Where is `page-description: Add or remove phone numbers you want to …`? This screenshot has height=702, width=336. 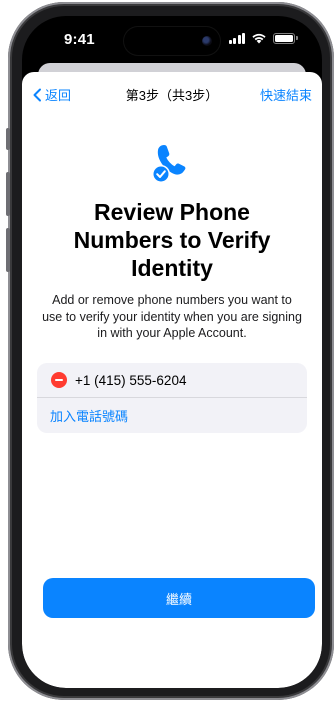 page-description: Add or remove phone numbers you want to … is located at coordinates (172, 316).